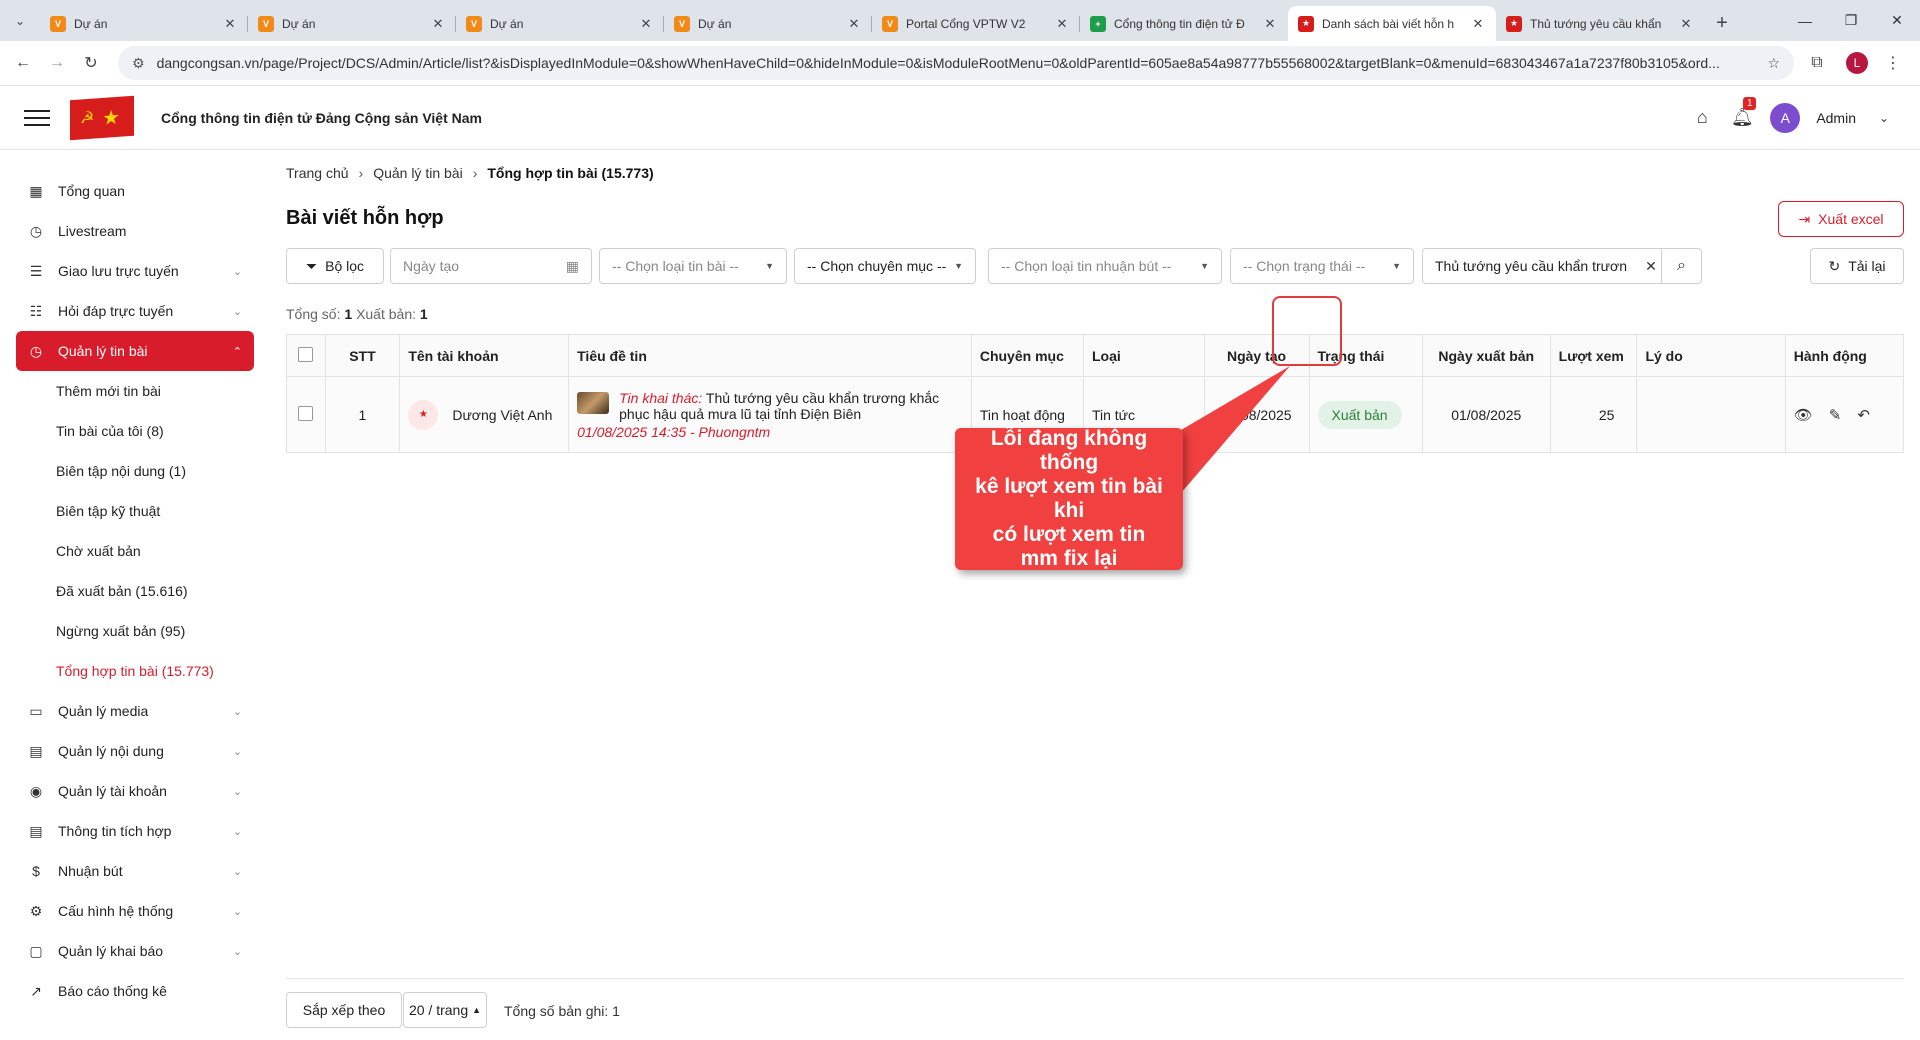 The width and height of the screenshot is (1920, 1040). I want to click on browser-tab-active: ★ Danh sách bài viết hỗn h ✕, so click(1392, 23).